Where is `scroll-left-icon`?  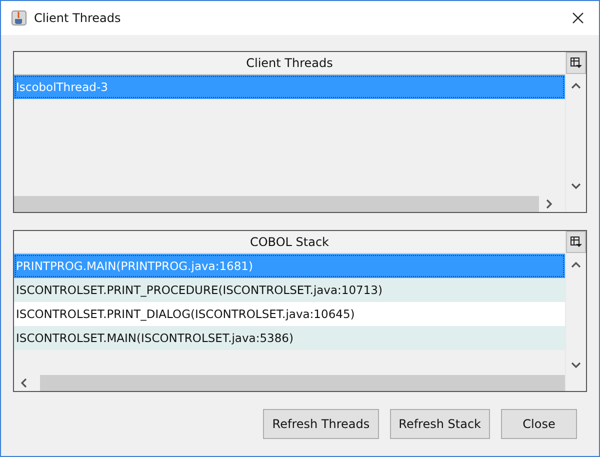
scroll-left-icon is located at coordinates (24, 383).